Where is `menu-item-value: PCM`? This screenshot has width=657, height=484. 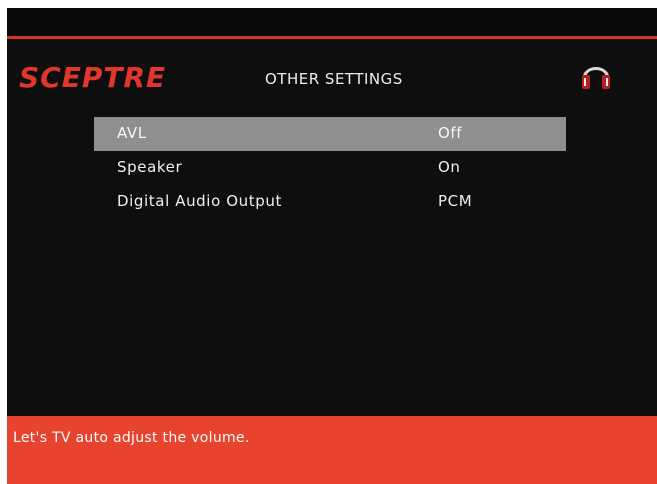
menu-item-value: PCM is located at coordinates (455, 201).